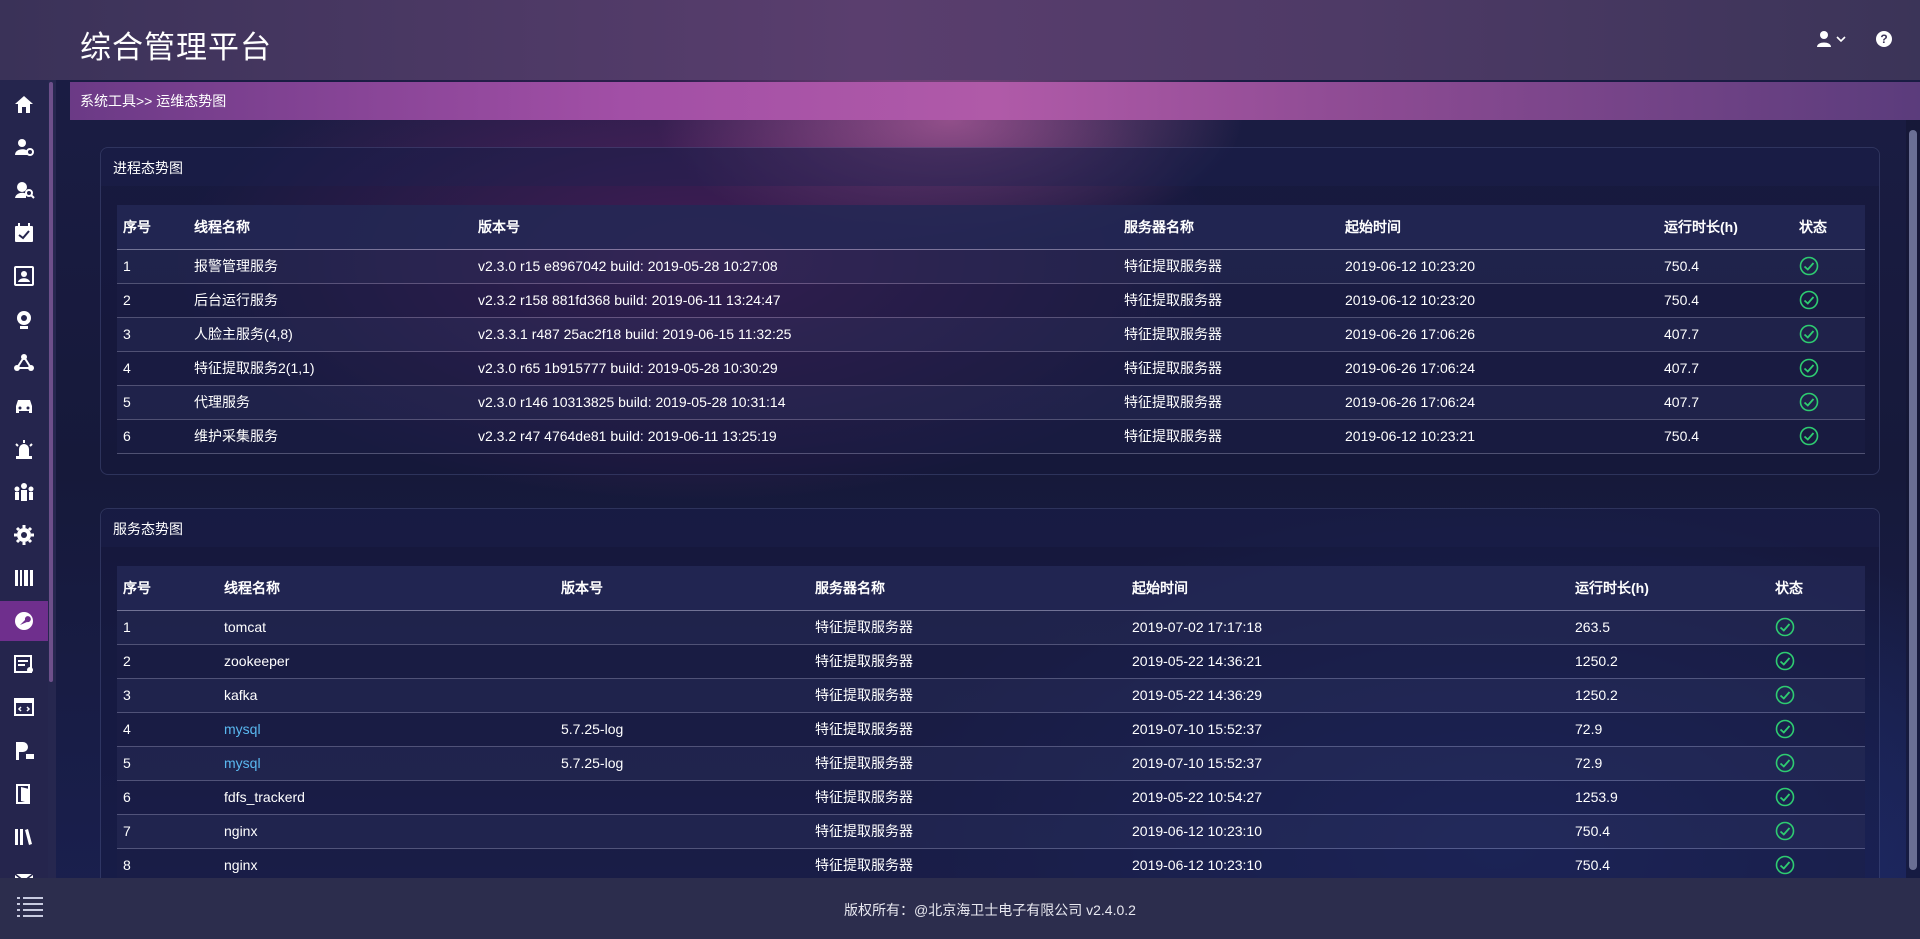 This screenshot has width=1920, height=939. I want to click on sidebar-scrollbar, so click(52, 479).